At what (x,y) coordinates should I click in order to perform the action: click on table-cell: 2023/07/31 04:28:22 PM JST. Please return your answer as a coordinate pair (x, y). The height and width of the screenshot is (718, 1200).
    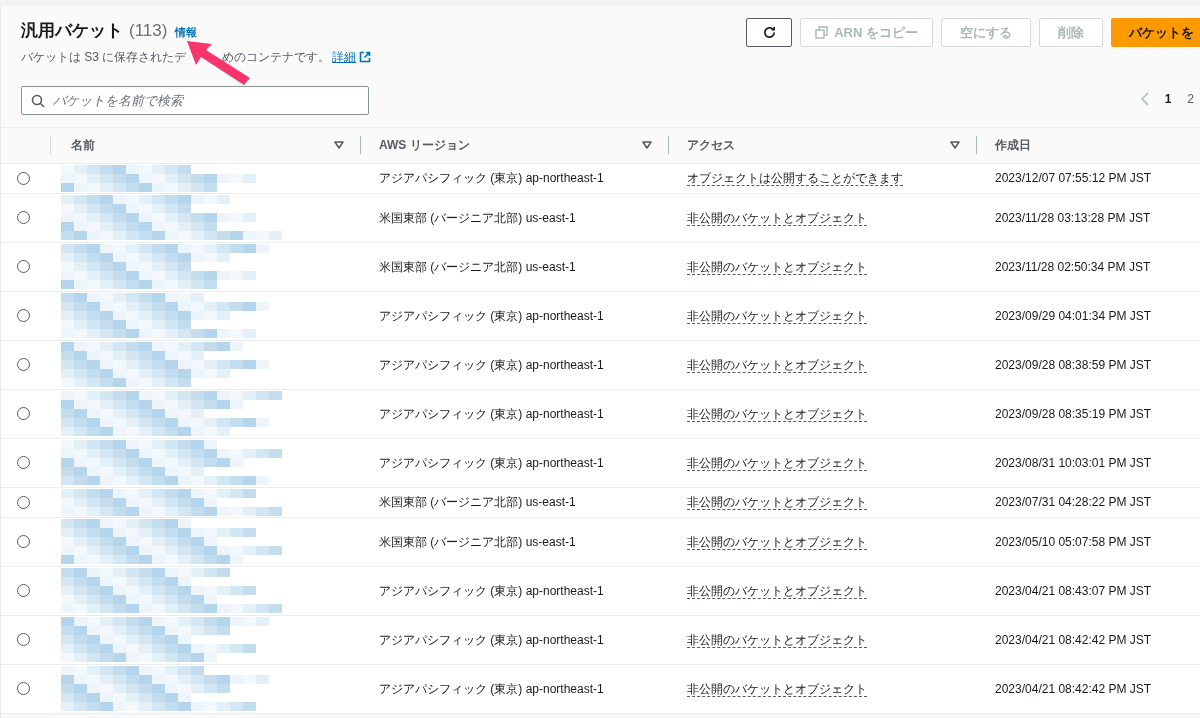
    Looking at the image, I should click on (1073, 502).